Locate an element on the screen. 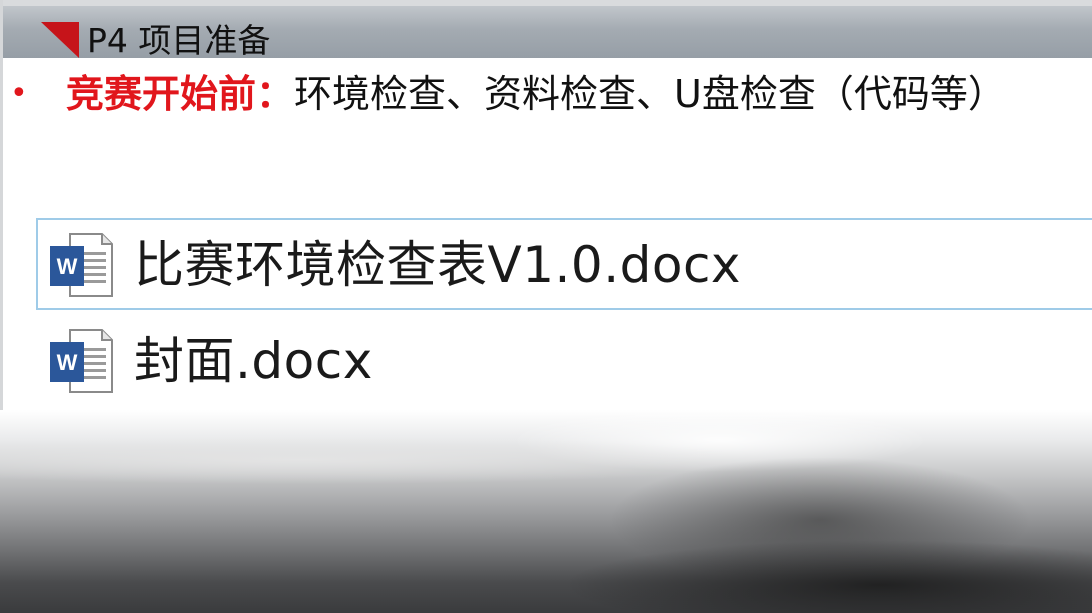  slide-title: P4 项目准备 is located at coordinates (179, 40).